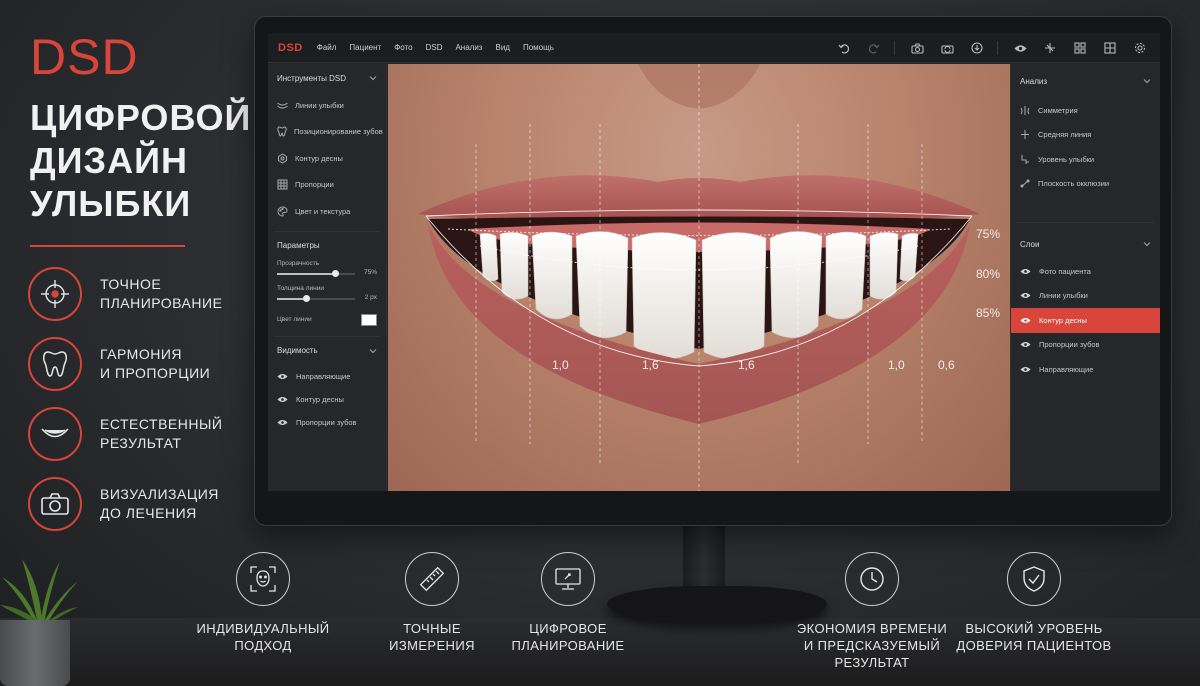  I want to click on visibility-tooth-proportions: Пропорции зубов, so click(327, 422).